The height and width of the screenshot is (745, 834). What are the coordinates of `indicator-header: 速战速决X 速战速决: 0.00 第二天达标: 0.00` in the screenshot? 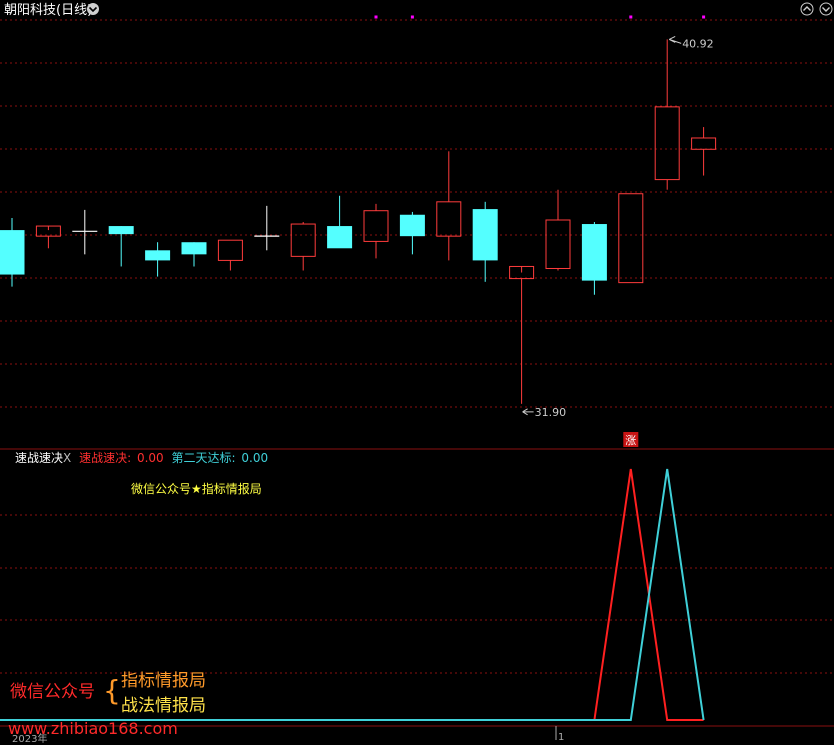 It's located at (141, 458).